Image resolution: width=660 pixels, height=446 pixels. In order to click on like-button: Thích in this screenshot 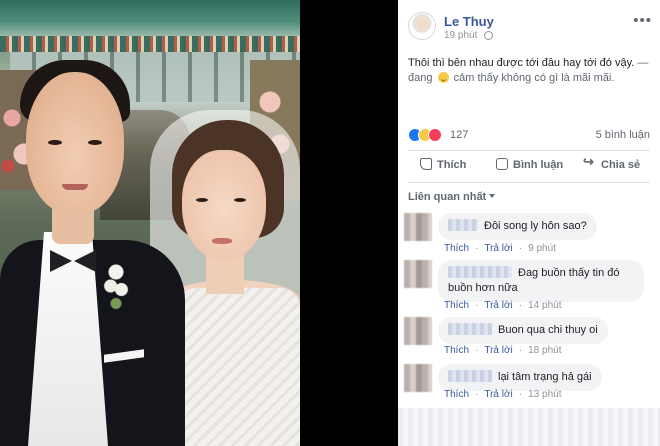, I will do `click(443, 164)`.